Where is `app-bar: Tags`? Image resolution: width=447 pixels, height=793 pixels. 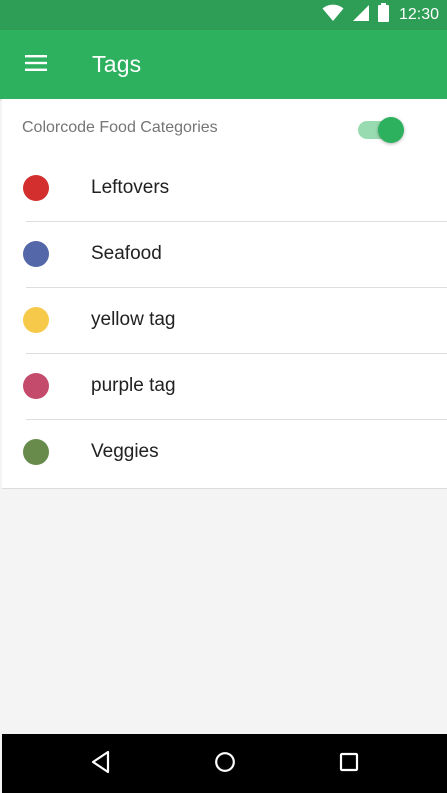 app-bar: Tags is located at coordinates (223, 64).